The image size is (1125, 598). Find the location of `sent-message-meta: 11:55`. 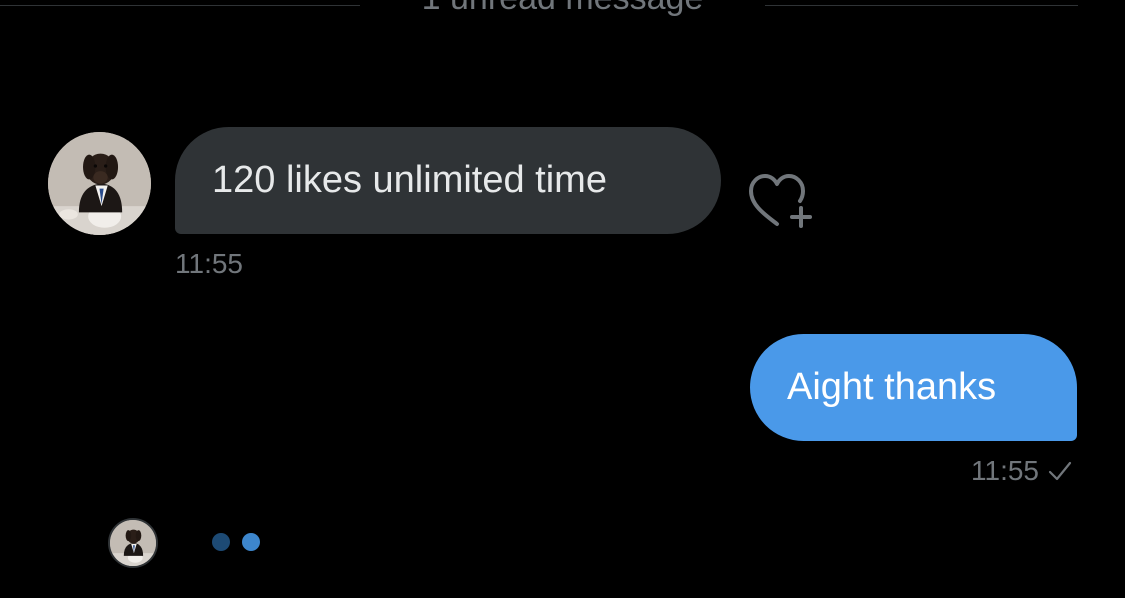

sent-message-meta: 11:55 is located at coordinates (1022, 471).